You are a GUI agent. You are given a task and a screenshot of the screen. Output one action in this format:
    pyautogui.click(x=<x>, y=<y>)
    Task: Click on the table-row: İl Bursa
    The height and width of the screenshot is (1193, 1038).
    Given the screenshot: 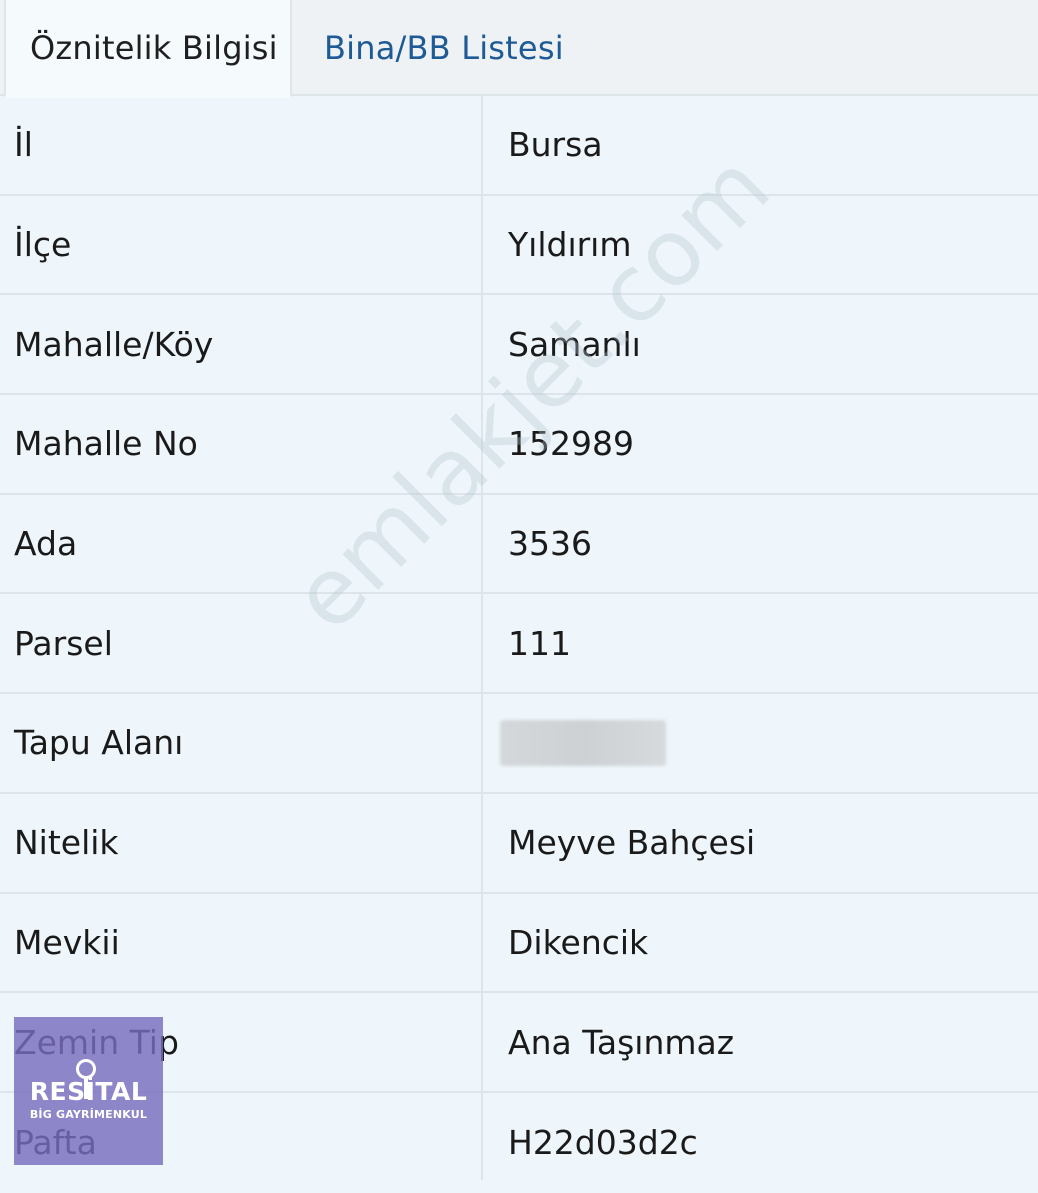 What is the action you would take?
    pyautogui.click(x=519, y=146)
    